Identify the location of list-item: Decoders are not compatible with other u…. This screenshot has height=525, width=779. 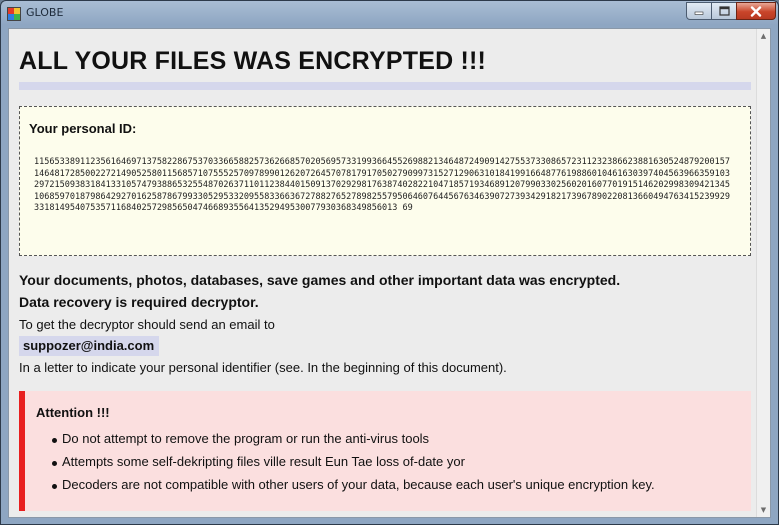
(347, 488).